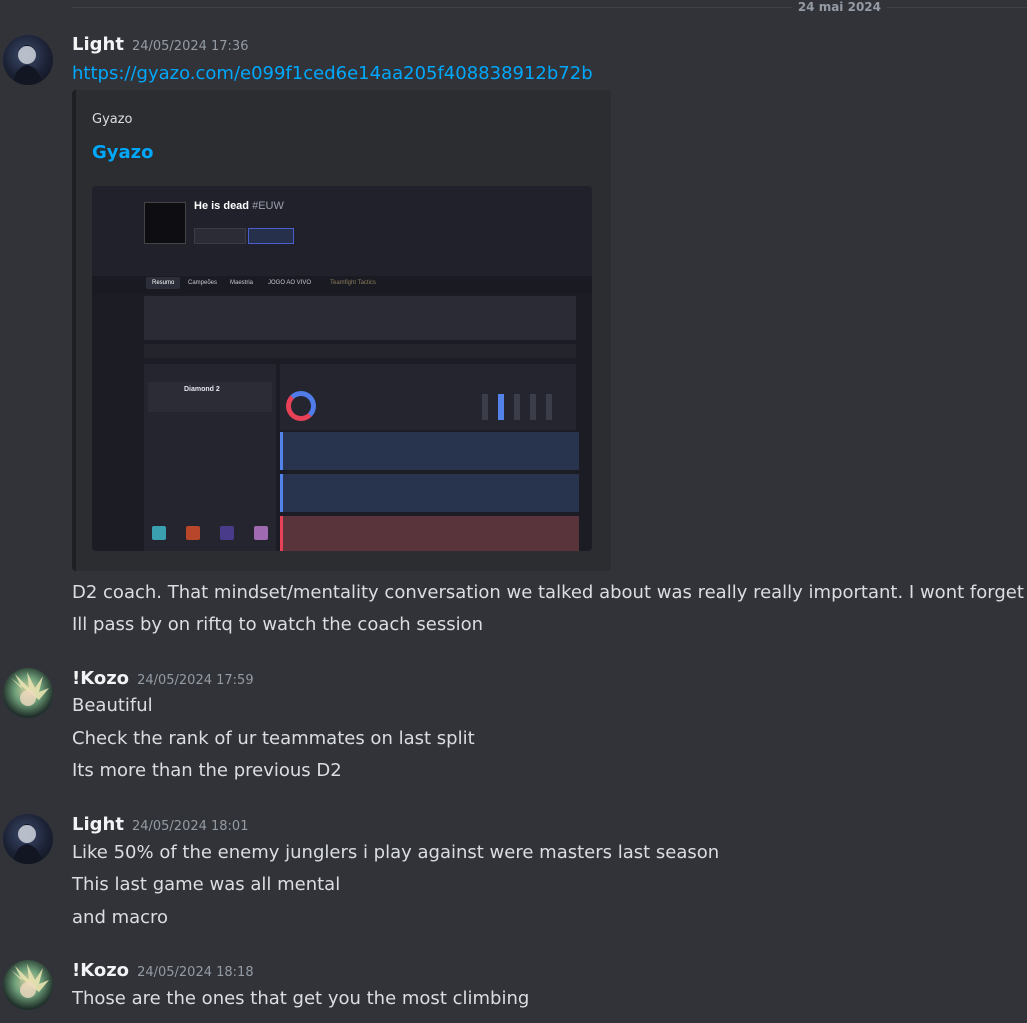 The height and width of the screenshot is (1023, 1027). What do you see at coordinates (202, 389) in the screenshot?
I see `screenshot-rank-text: Diamond 2` at bounding box center [202, 389].